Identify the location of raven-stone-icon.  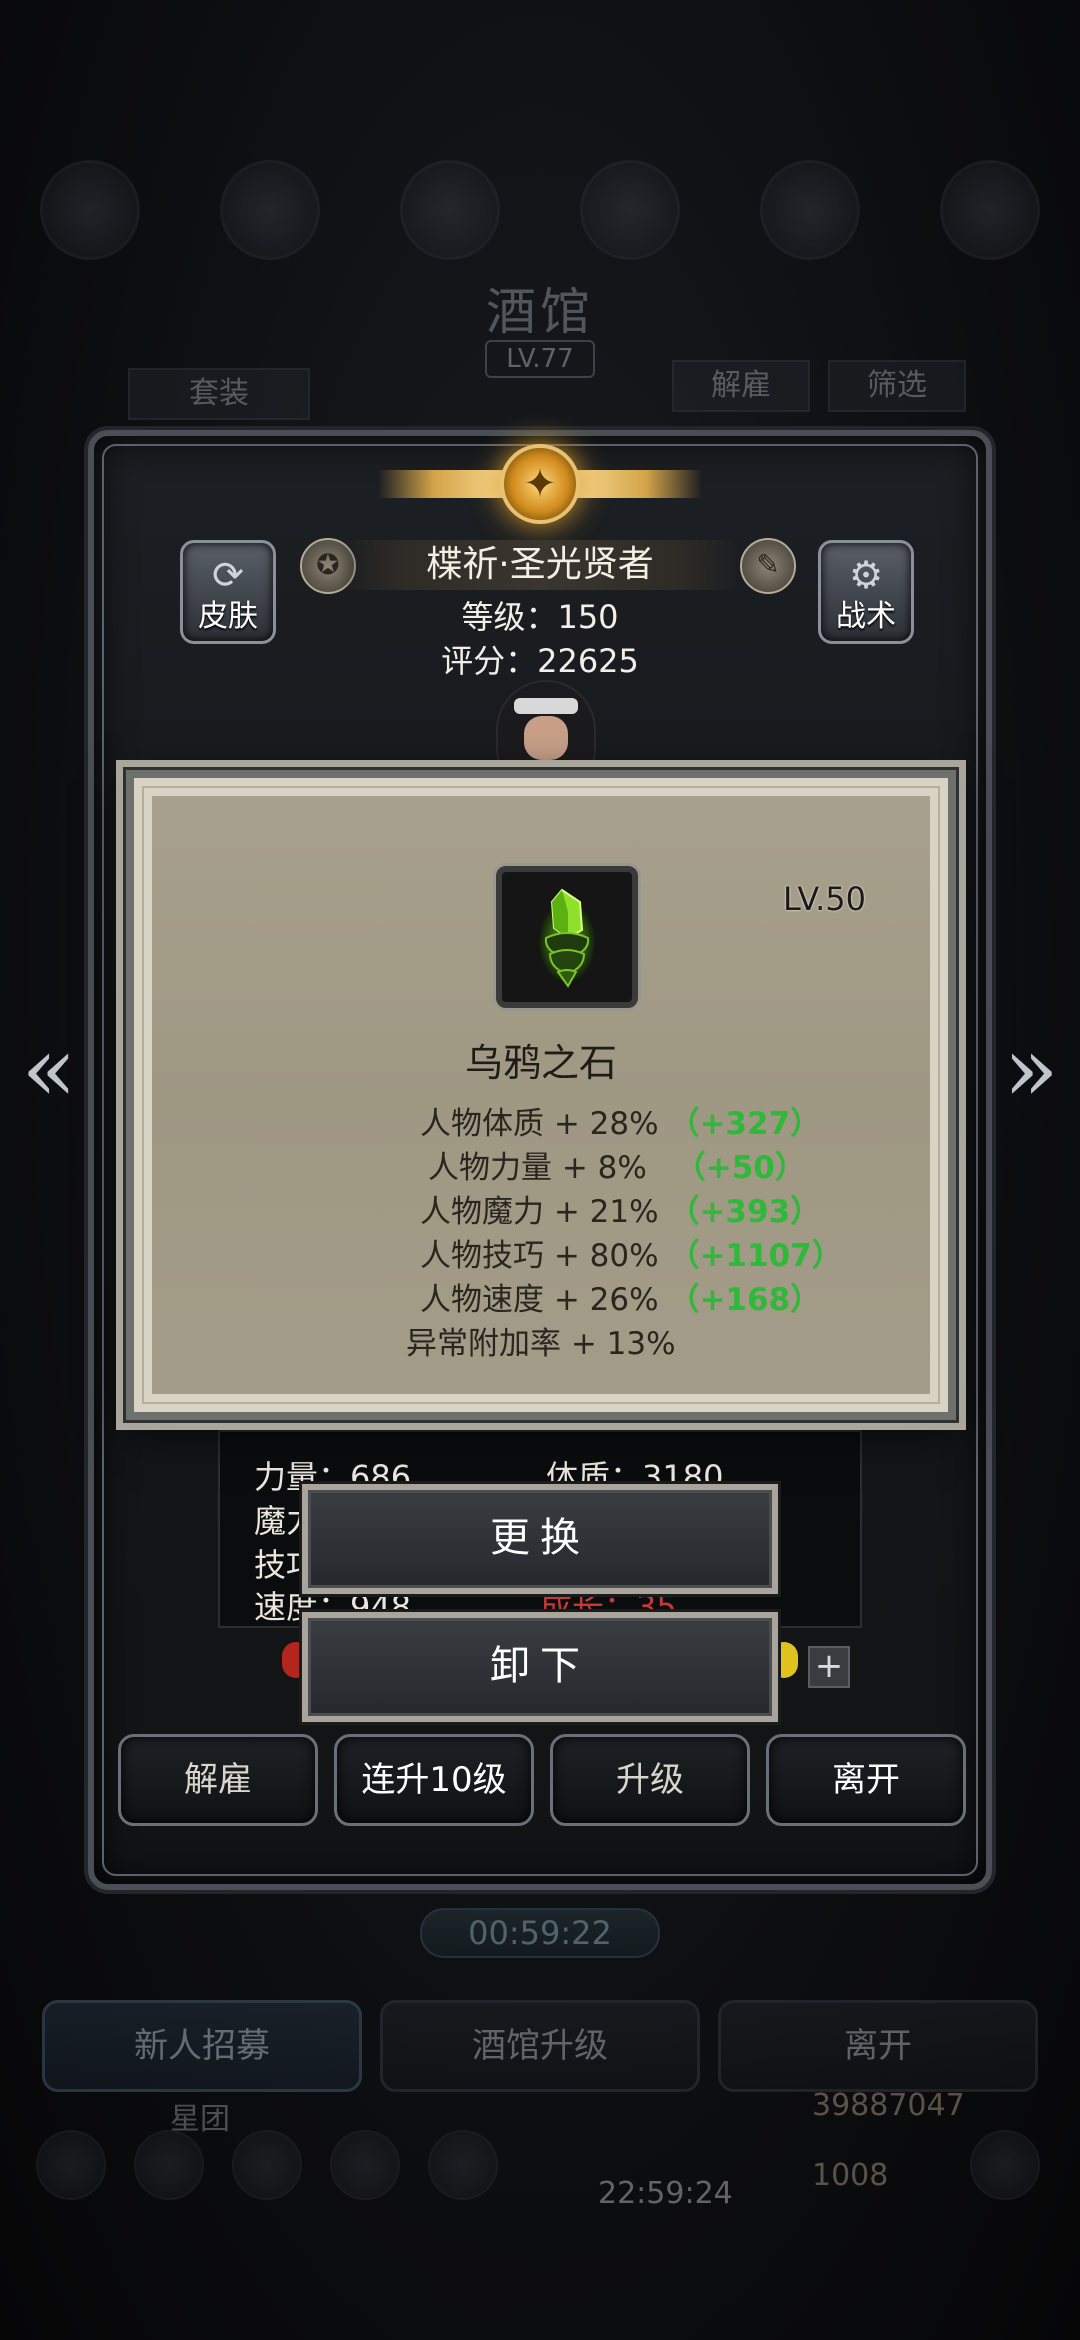
(567, 937).